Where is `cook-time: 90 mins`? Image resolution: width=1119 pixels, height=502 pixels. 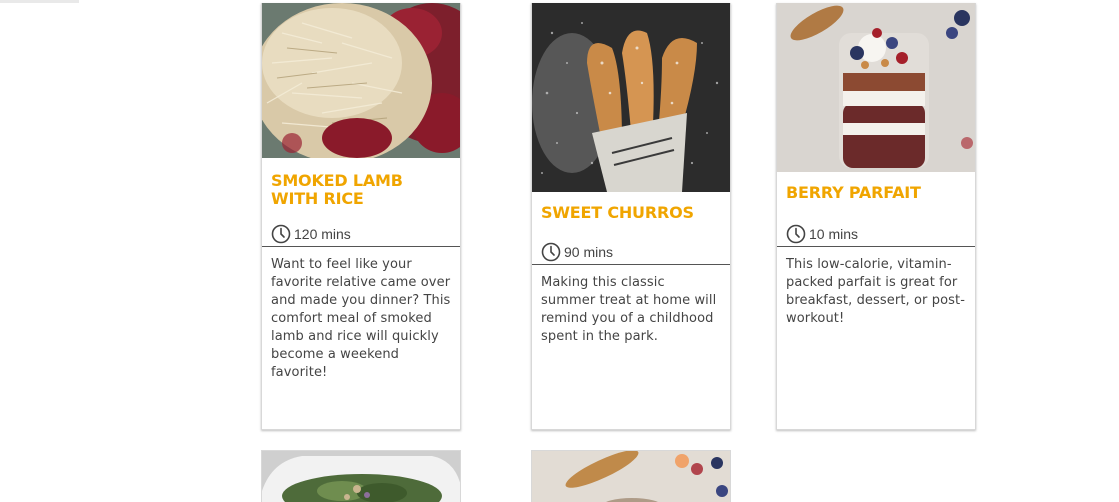
cook-time: 90 mins is located at coordinates (631, 252).